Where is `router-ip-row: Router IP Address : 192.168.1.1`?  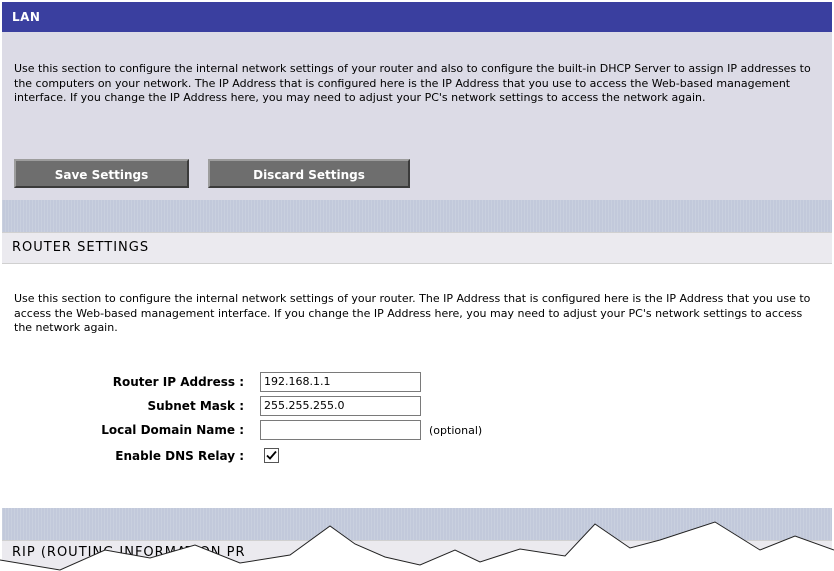 router-ip-row: Router IP Address : 192.168.1.1 is located at coordinates (302, 383).